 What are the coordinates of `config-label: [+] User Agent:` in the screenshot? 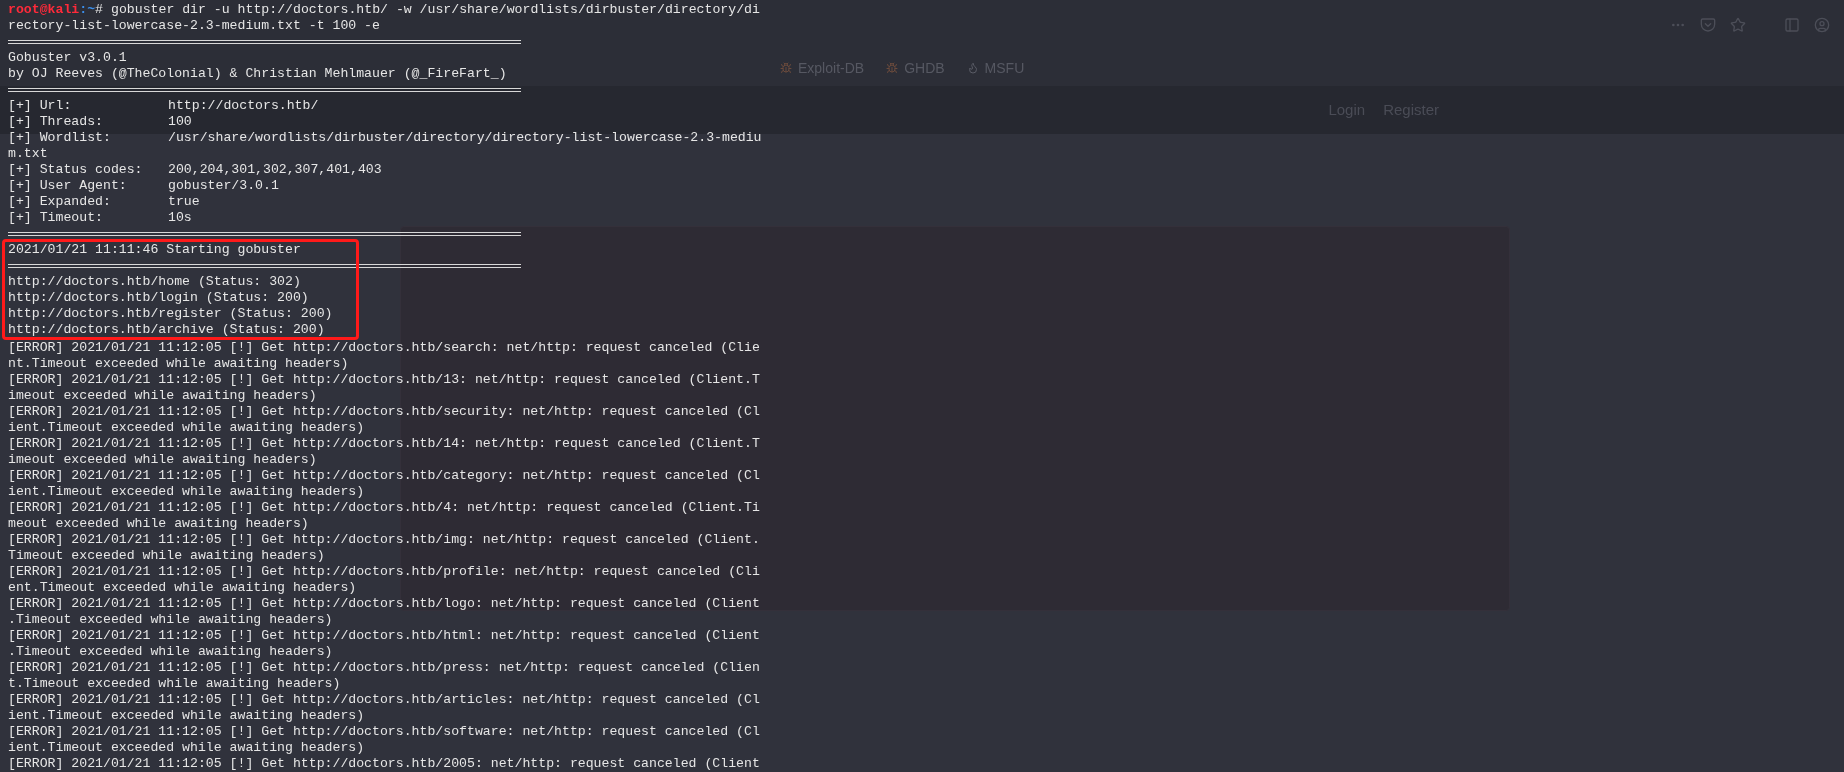 It's located at (68, 186).